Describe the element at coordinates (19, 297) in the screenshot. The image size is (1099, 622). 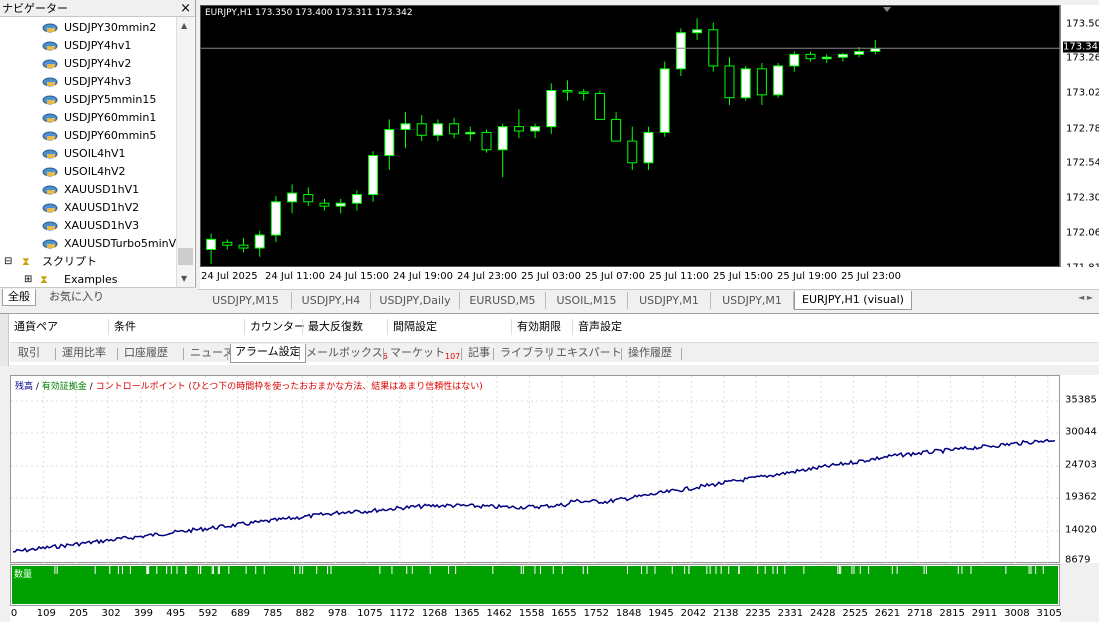
I see `tab-all: 全般` at that location.